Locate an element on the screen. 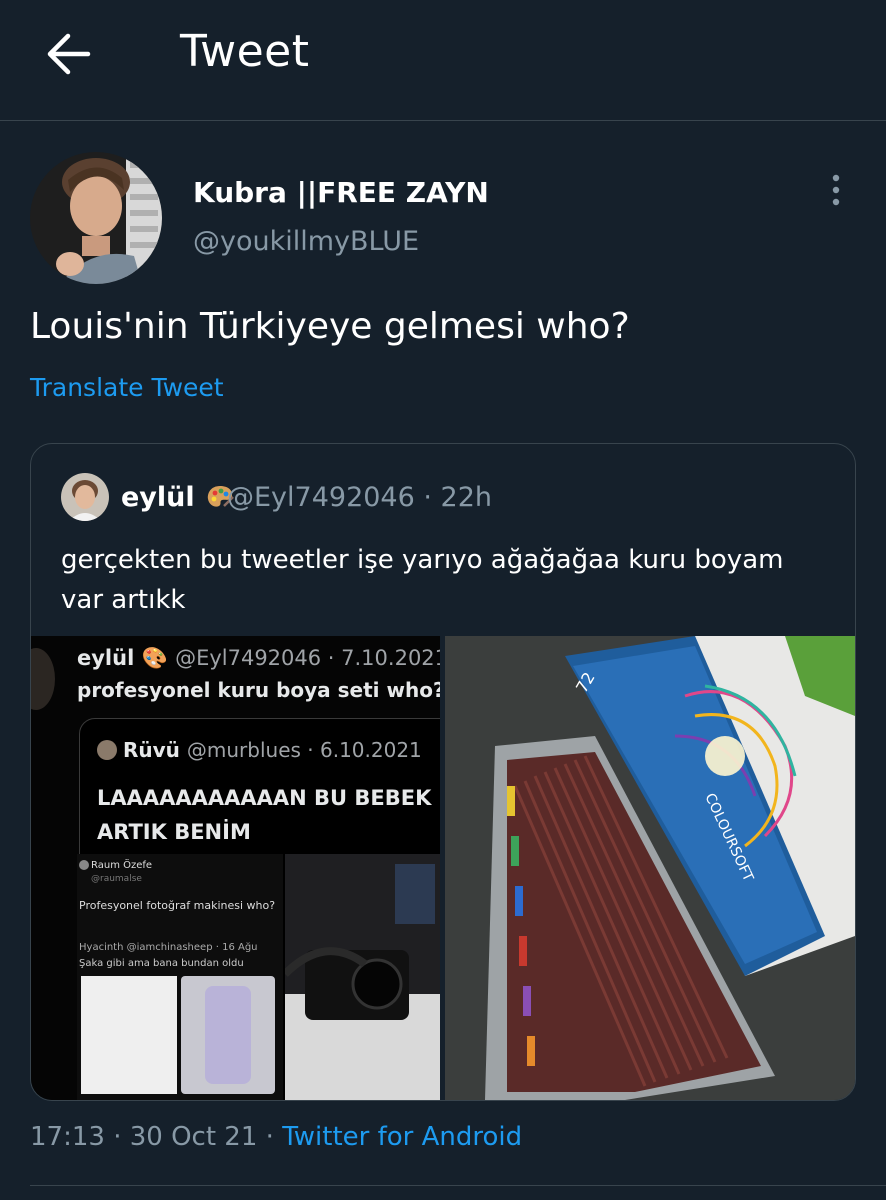  screenshot-quote-name: Rüvü is located at coordinates (151, 750).